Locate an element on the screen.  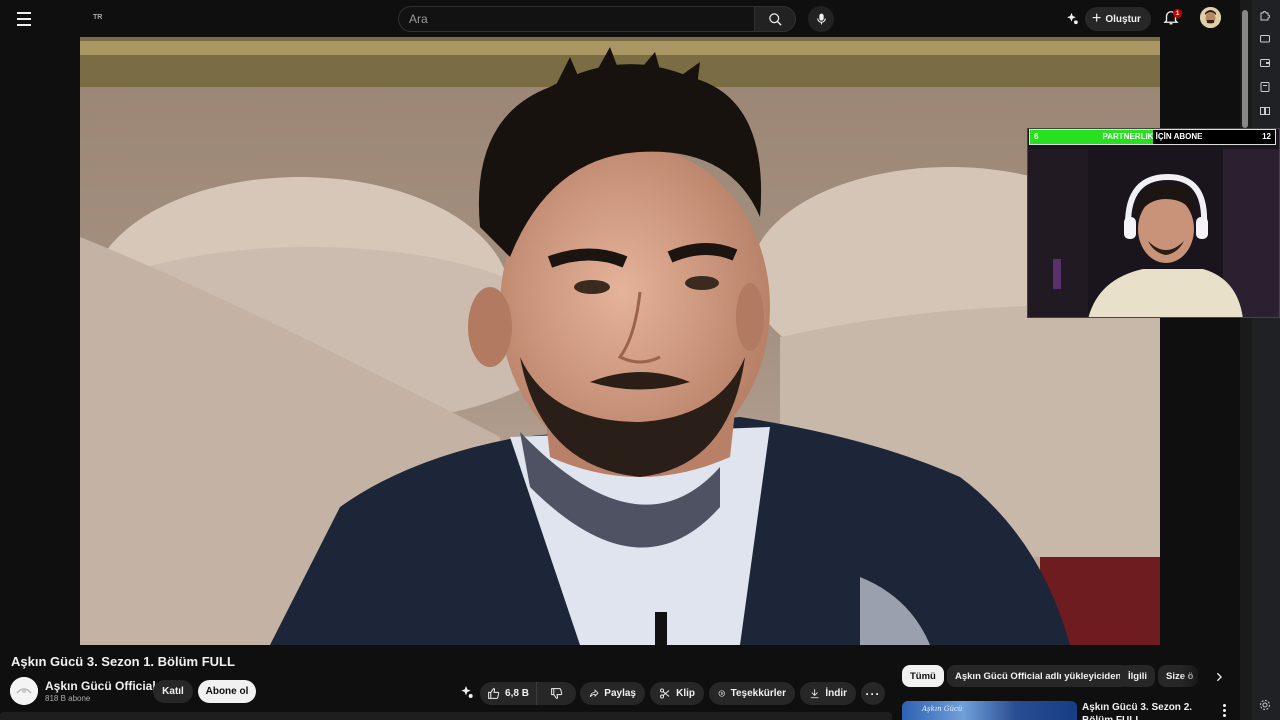
like-dislike-group: 6,8 B is located at coordinates (528, 693).